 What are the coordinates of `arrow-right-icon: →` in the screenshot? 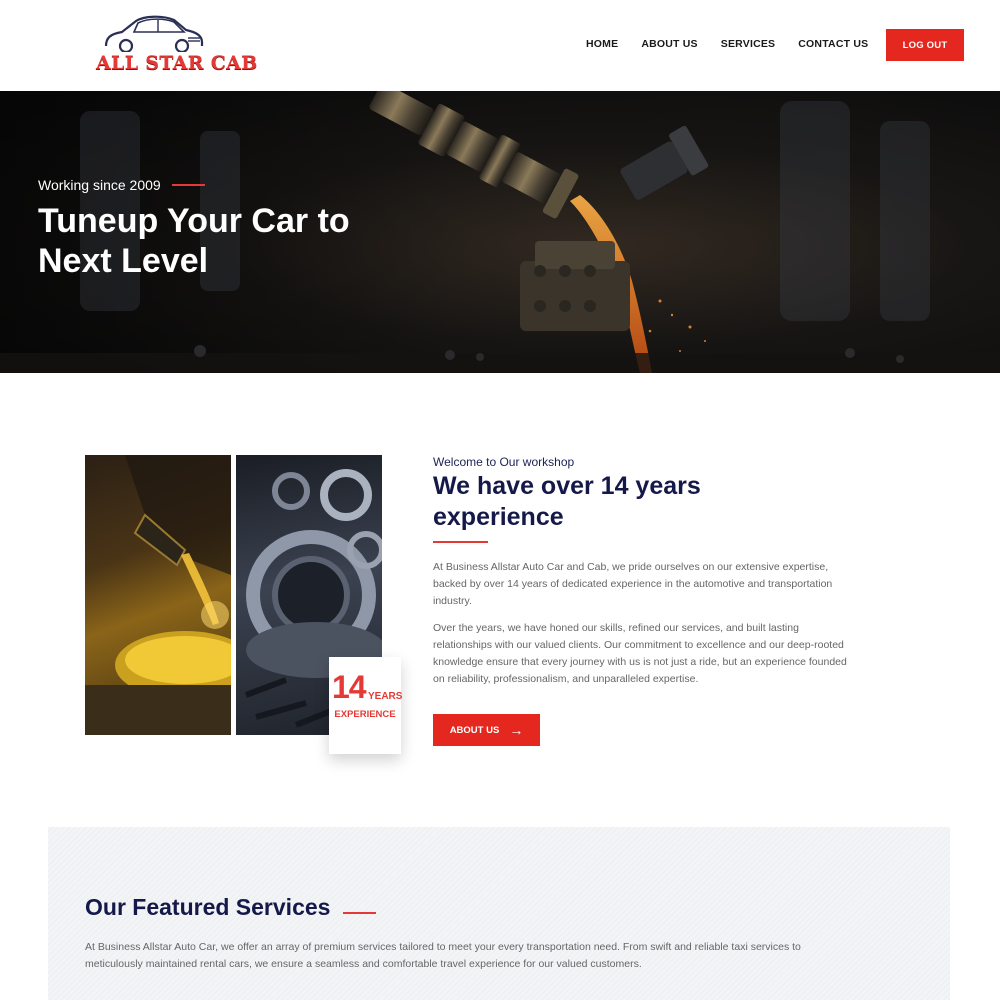 It's located at (516, 730).